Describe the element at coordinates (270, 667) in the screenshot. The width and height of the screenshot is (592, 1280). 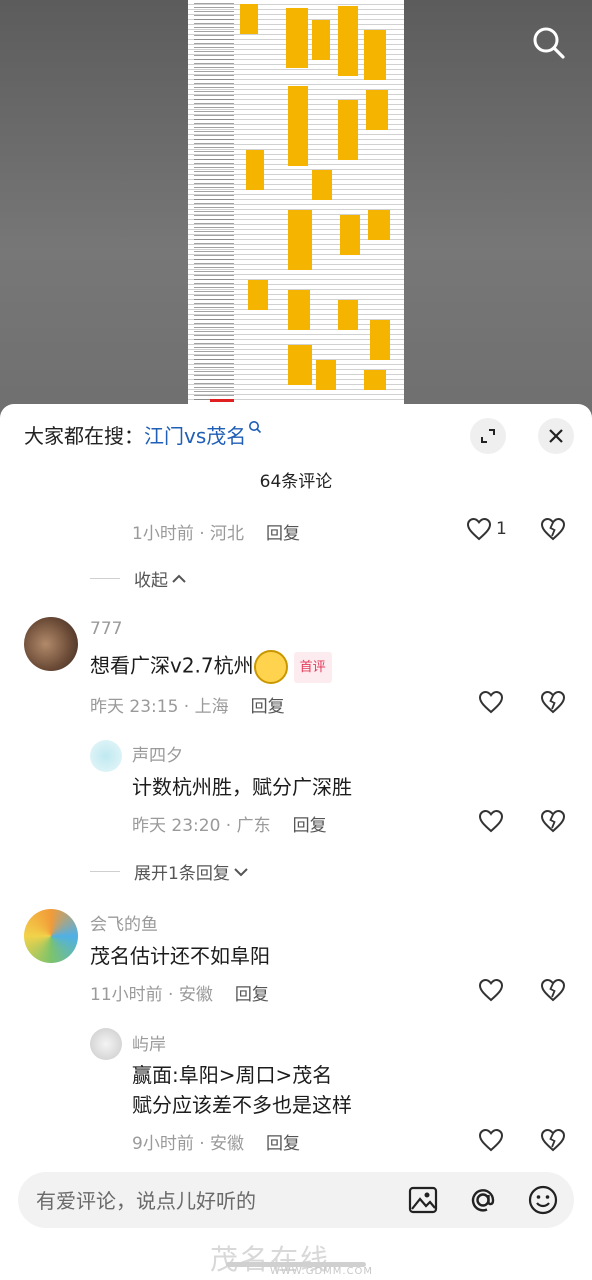
I see `grin-emoji-icon` at that location.